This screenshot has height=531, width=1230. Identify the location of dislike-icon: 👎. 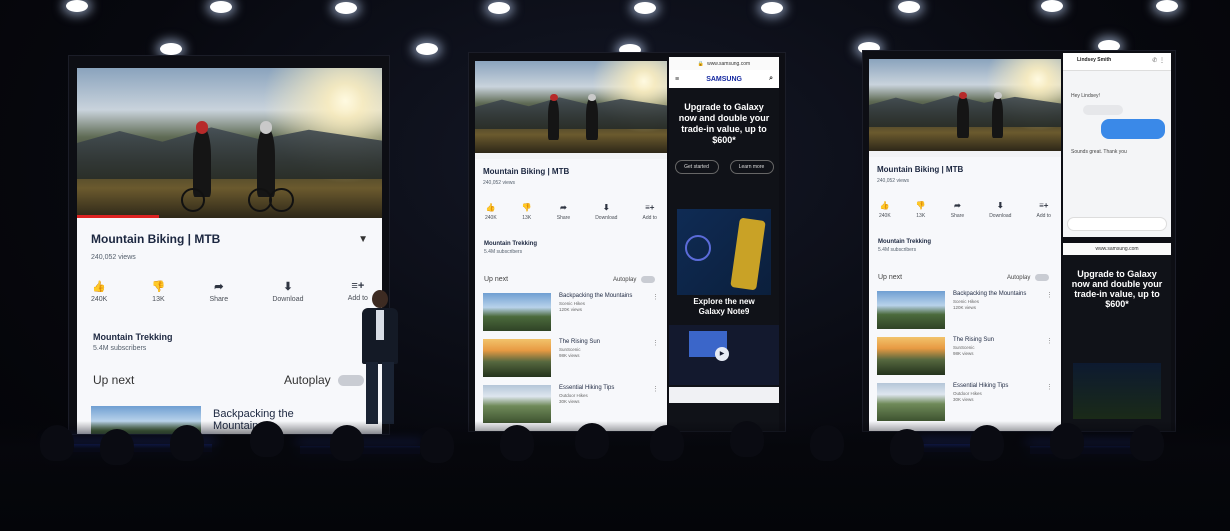
(526, 207).